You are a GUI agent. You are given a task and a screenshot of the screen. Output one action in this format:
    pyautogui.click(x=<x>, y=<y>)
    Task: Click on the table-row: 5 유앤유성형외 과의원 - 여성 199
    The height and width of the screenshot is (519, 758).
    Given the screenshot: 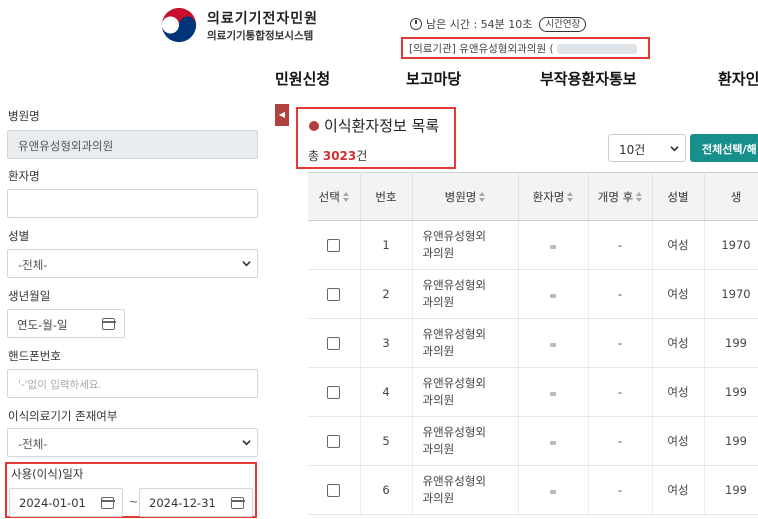 What is the action you would take?
    pyautogui.click(x=533, y=441)
    